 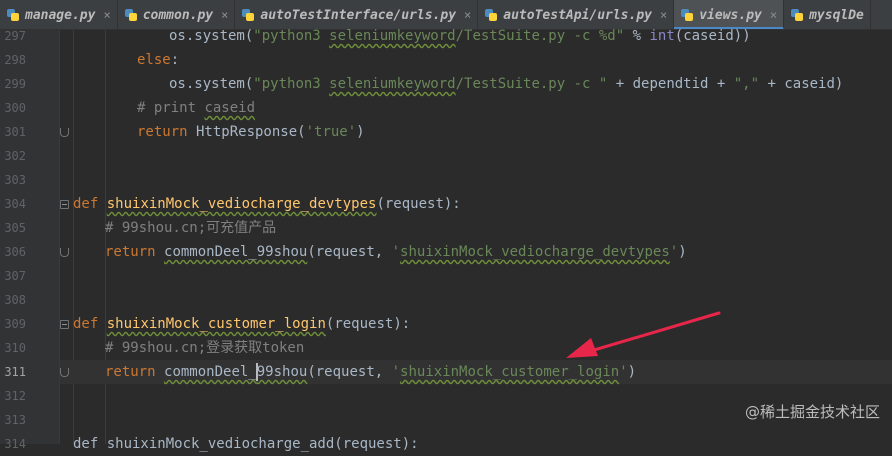 I want to click on tab-label: mysqlDe, so click(x=836, y=15).